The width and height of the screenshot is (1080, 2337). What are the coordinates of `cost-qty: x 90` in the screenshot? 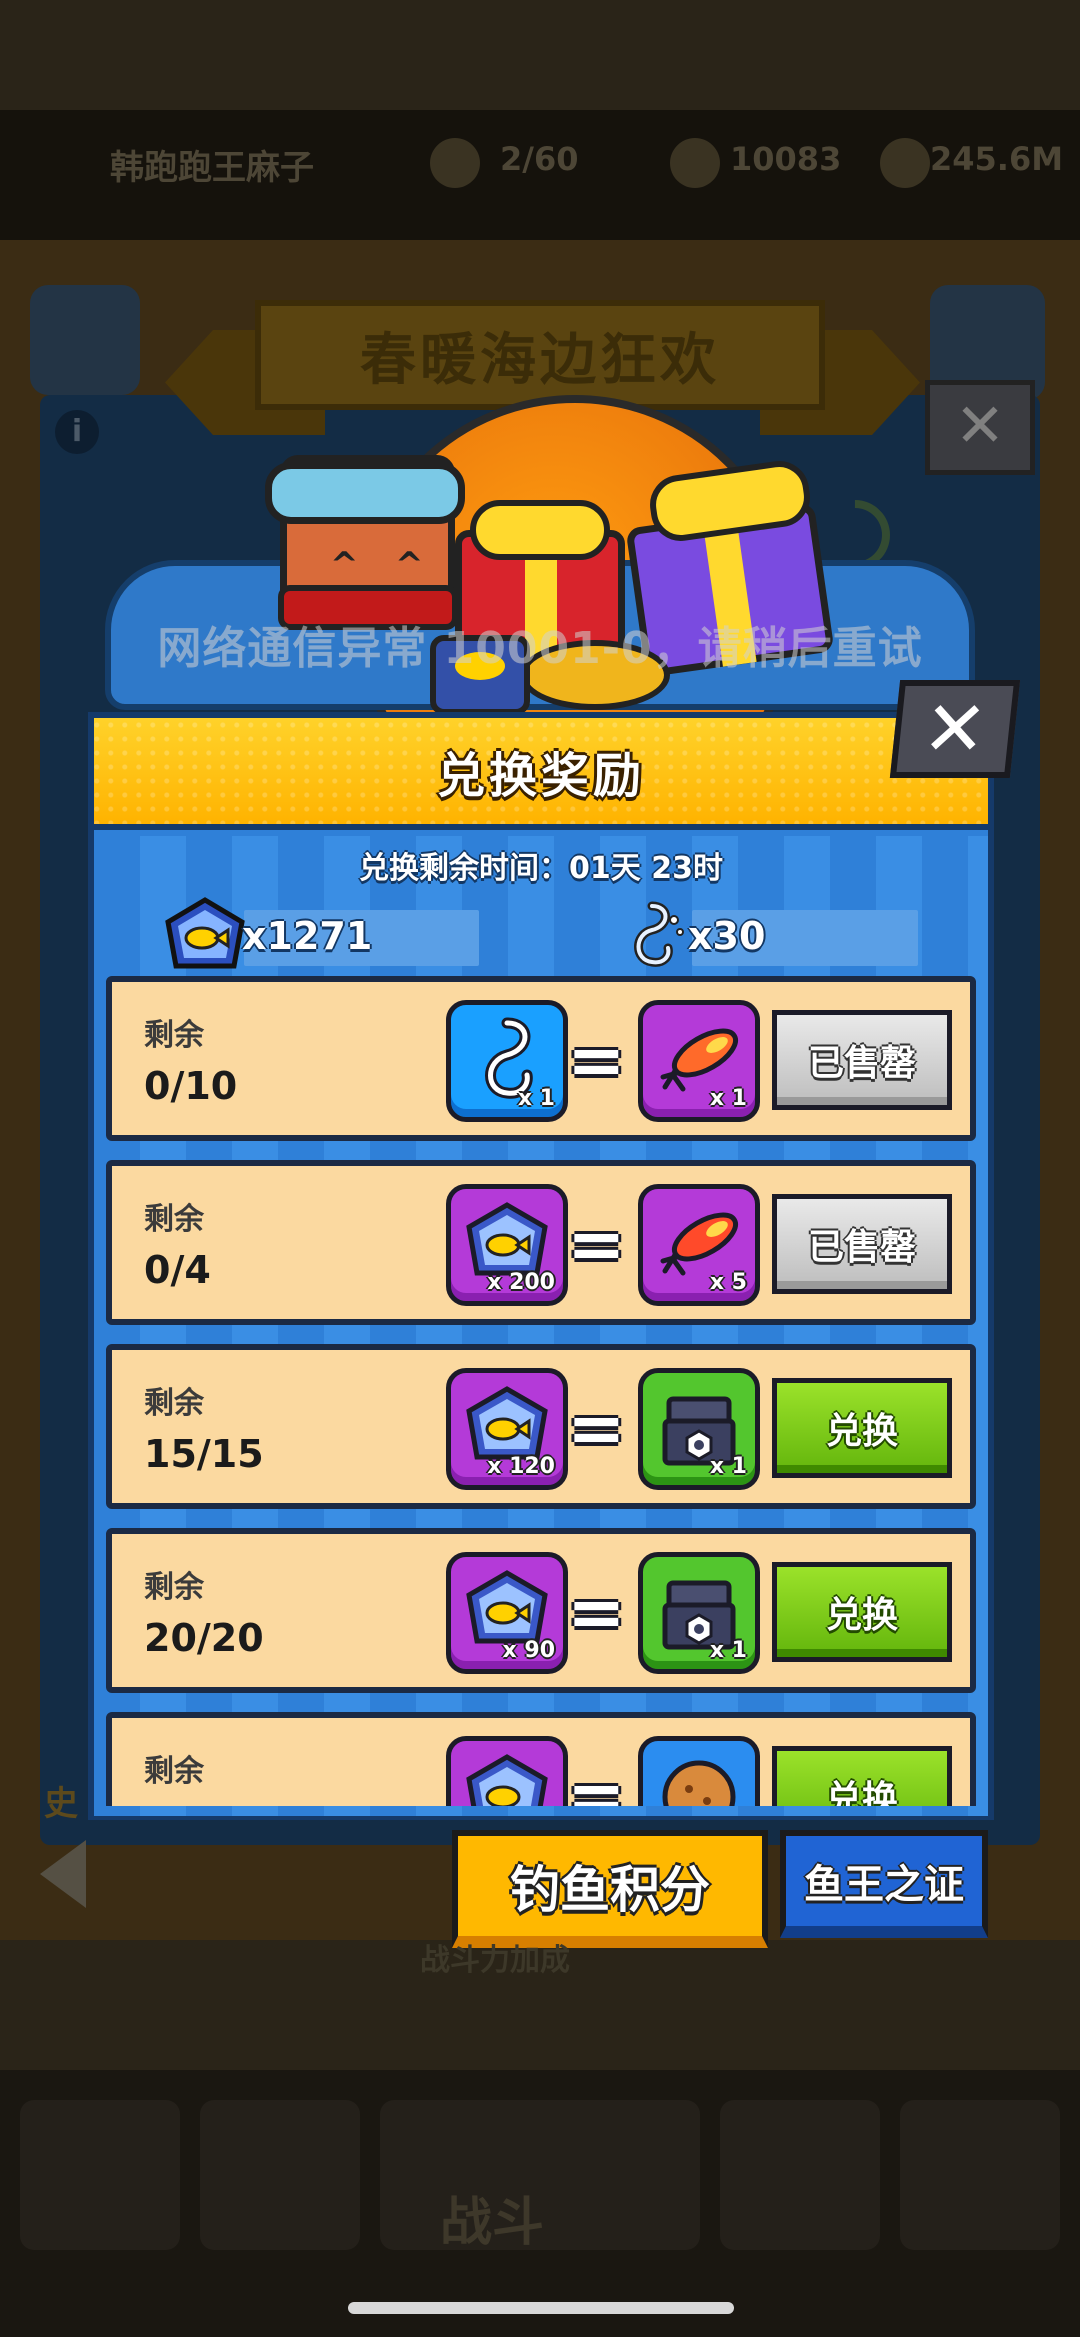 It's located at (528, 1650).